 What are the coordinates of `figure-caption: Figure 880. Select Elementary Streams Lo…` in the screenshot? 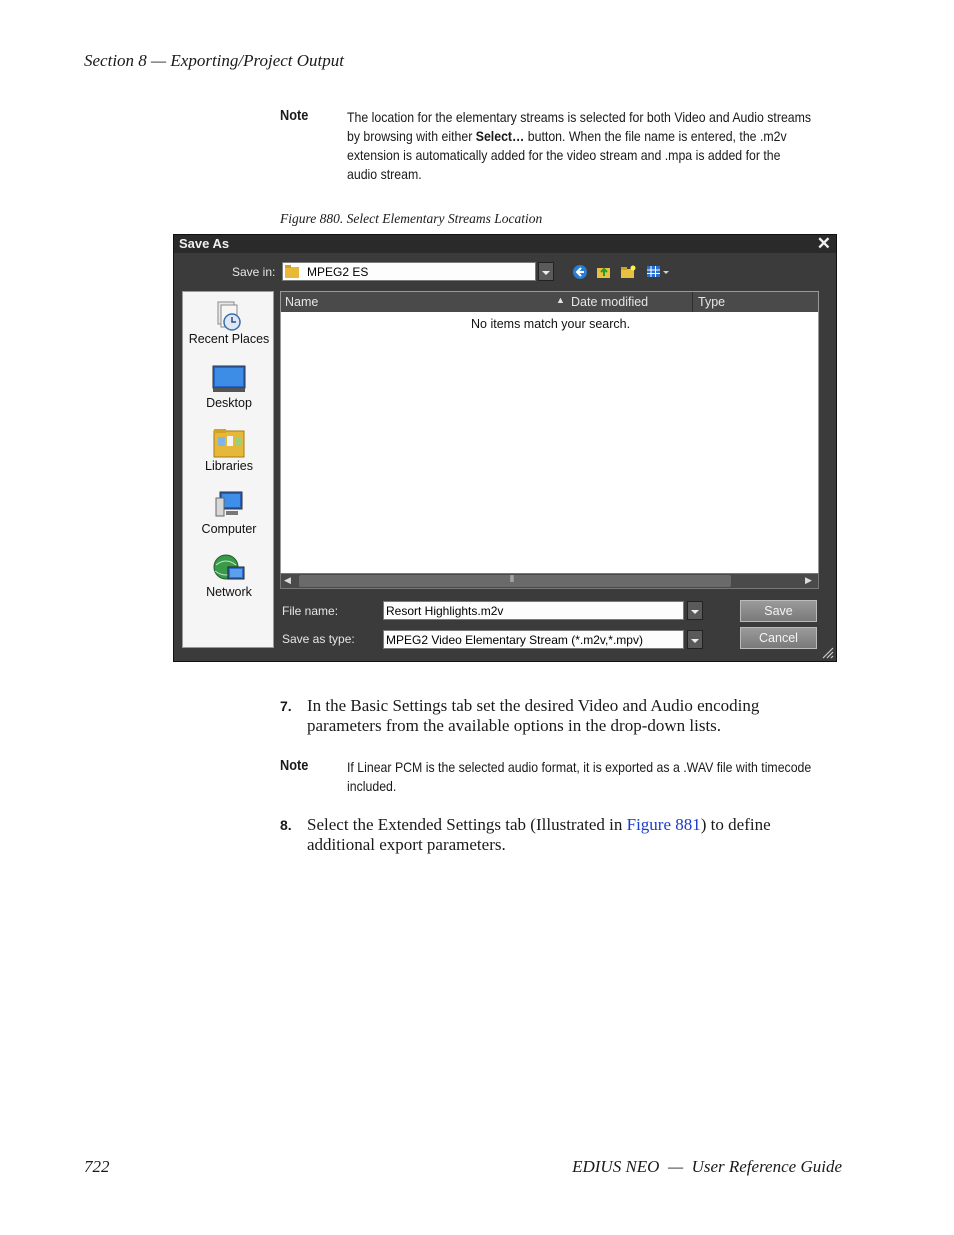 It's located at (411, 218).